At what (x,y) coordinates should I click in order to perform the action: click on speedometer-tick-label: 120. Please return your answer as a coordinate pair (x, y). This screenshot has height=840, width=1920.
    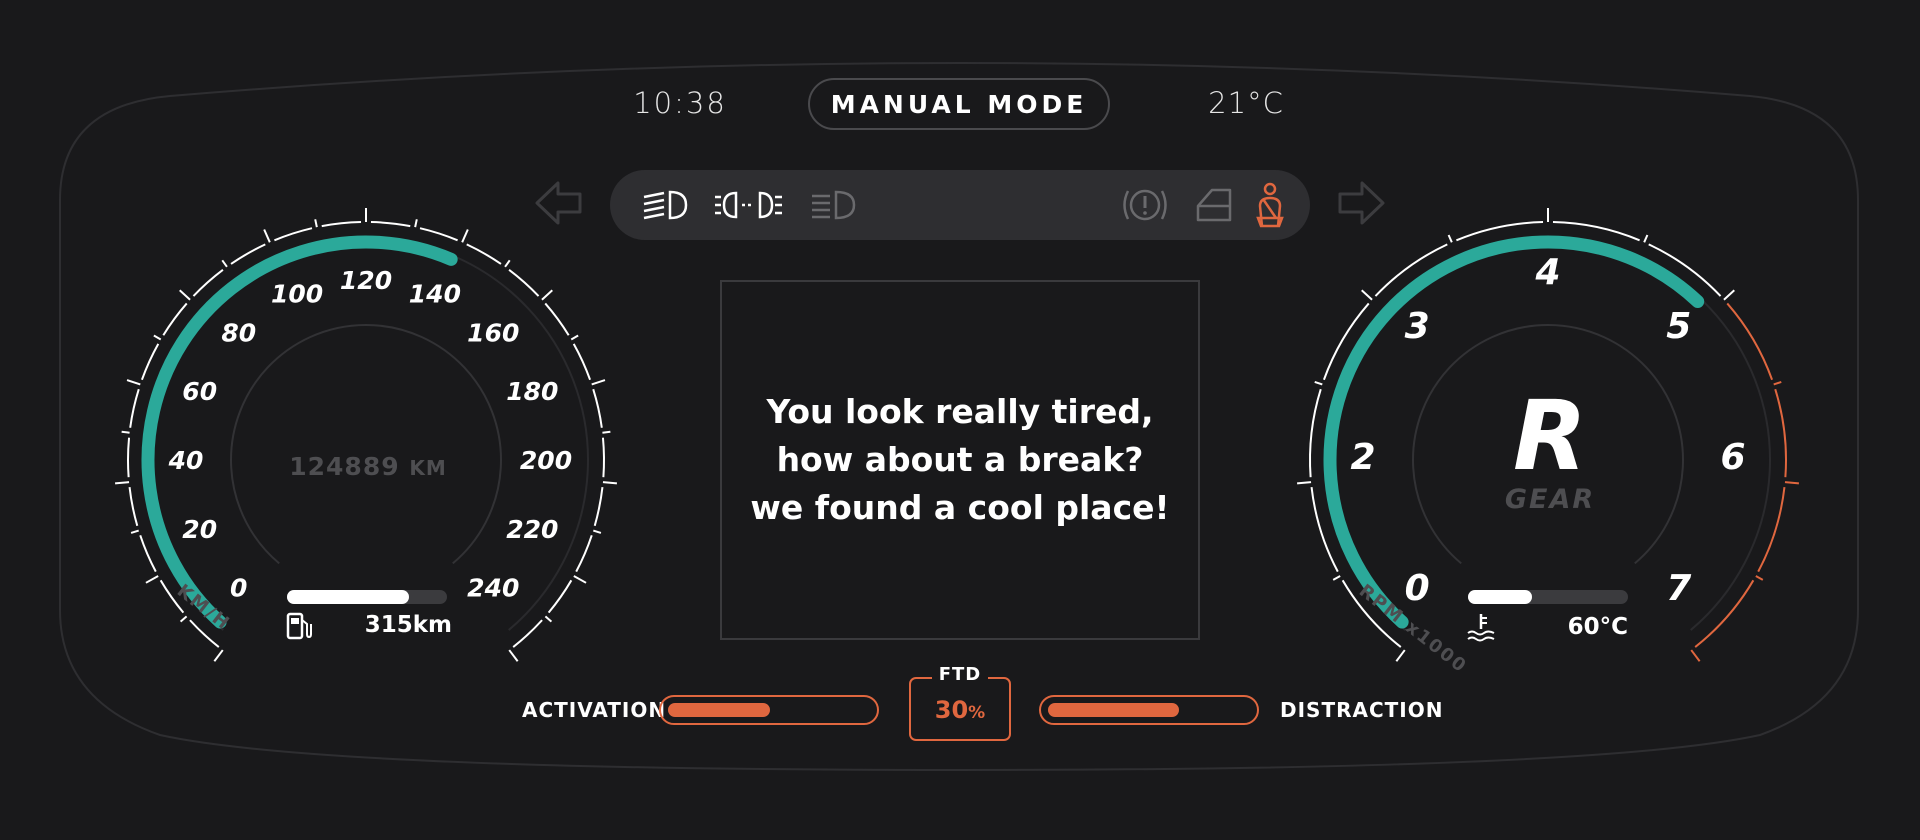
    Looking at the image, I should click on (366, 280).